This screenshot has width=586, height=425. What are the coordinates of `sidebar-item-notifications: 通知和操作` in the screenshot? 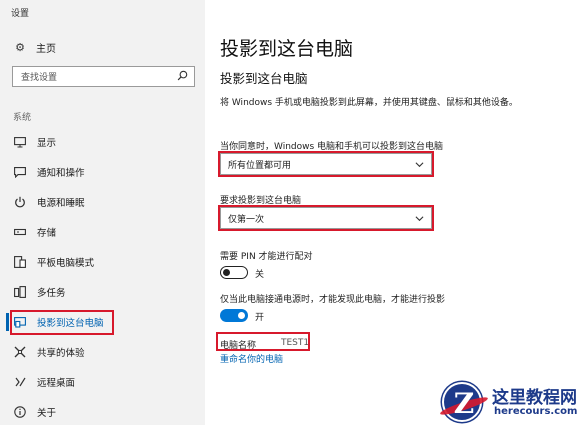 It's located at (102, 172).